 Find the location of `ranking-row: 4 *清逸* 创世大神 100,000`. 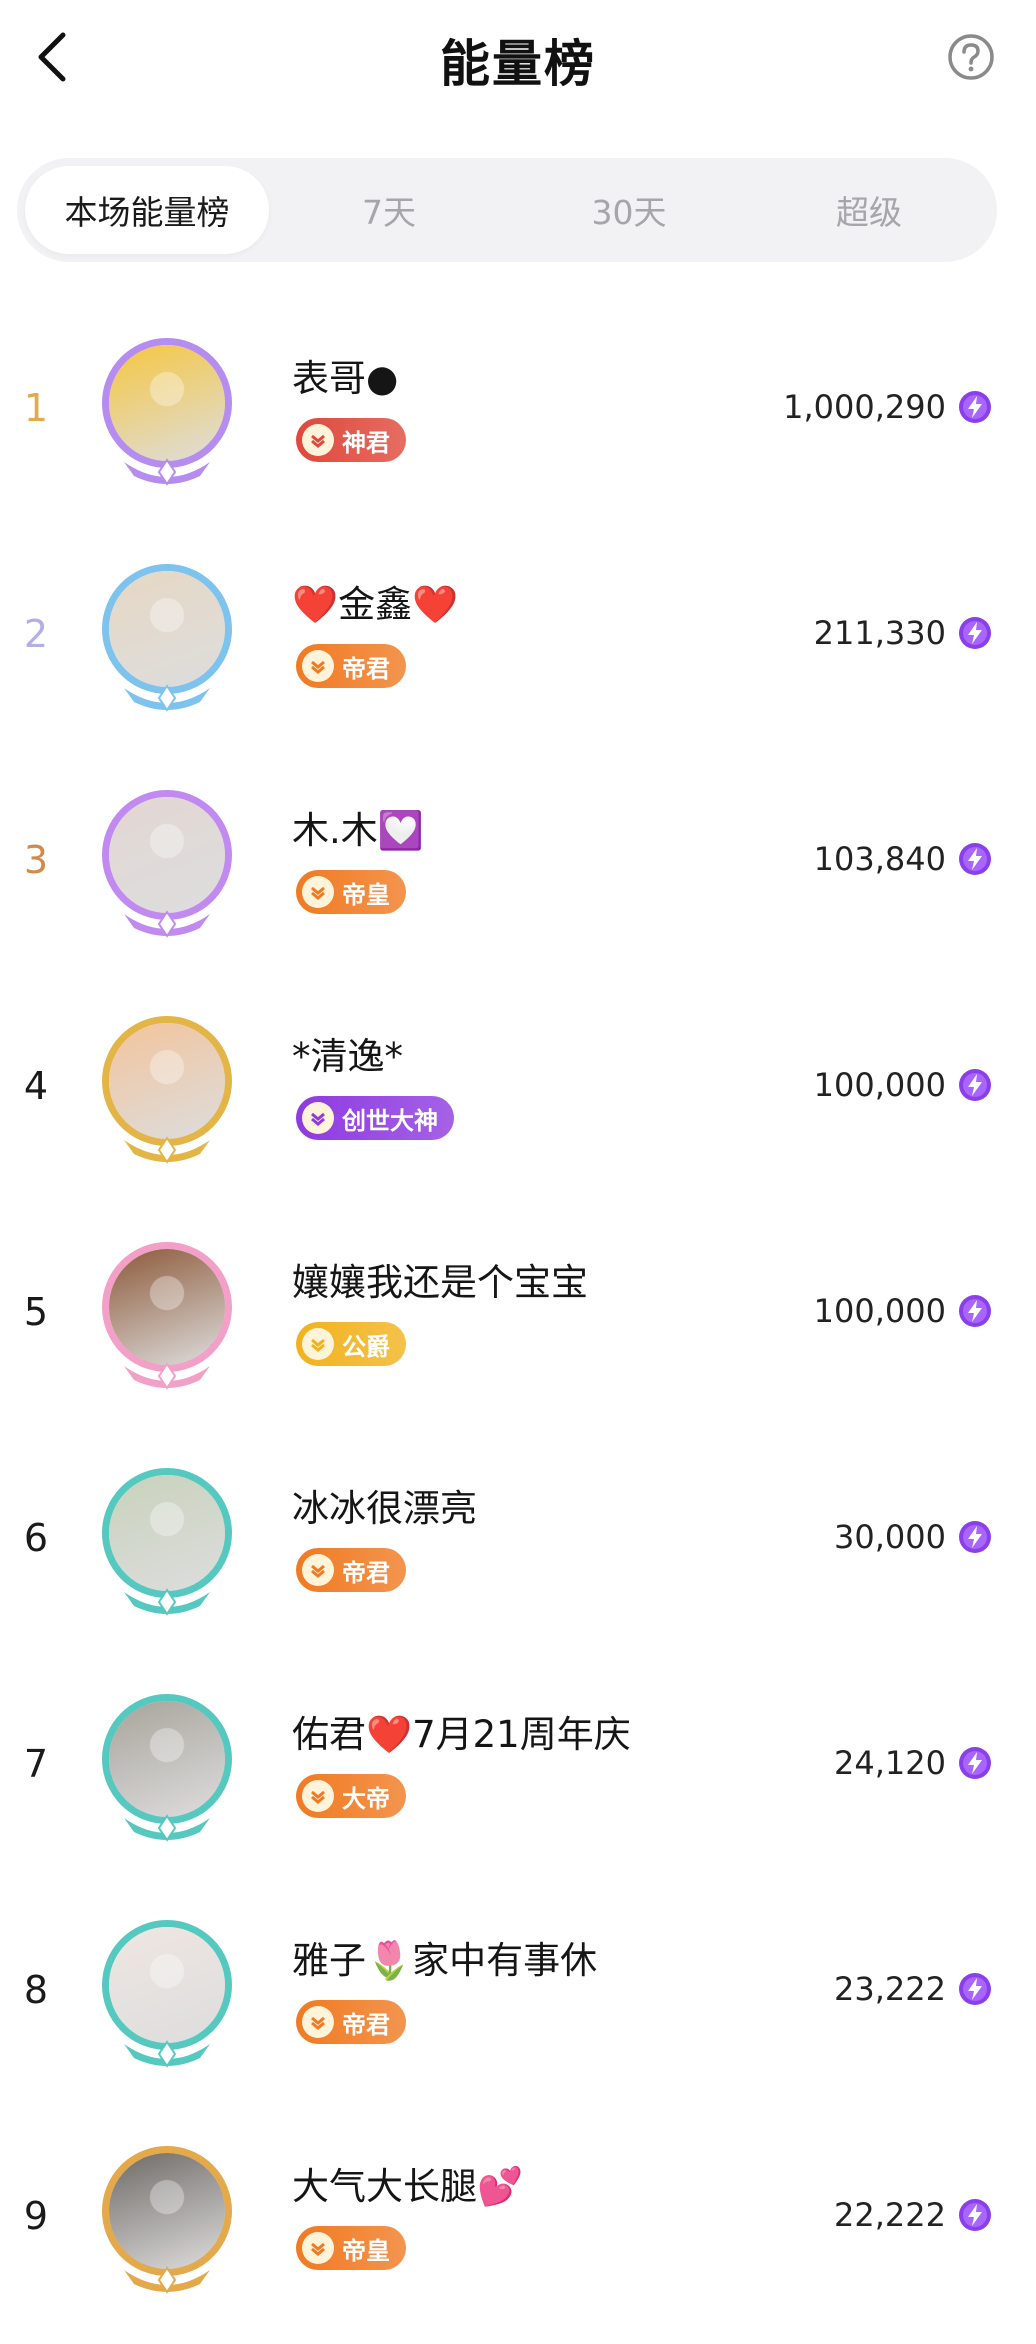

ranking-row: 4 *清逸* 创世大神 100,000 is located at coordinates (518, 1101).